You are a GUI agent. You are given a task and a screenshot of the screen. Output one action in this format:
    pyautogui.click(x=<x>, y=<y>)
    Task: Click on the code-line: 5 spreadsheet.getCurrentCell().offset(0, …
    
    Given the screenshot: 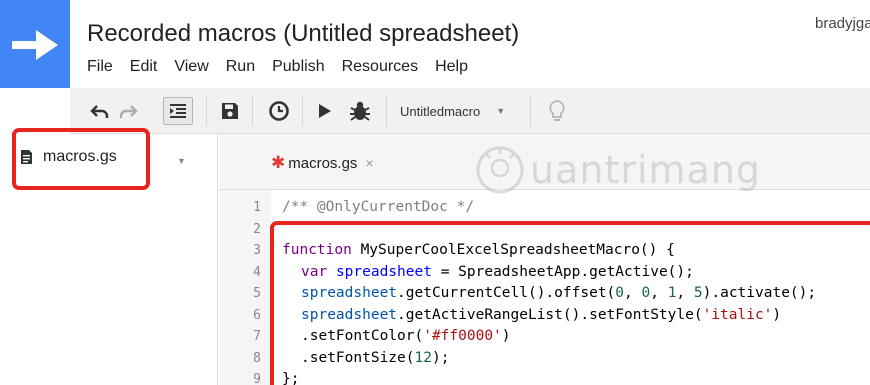 What is the action you would take?
    pyautogui.click(x=544, y=294)
    